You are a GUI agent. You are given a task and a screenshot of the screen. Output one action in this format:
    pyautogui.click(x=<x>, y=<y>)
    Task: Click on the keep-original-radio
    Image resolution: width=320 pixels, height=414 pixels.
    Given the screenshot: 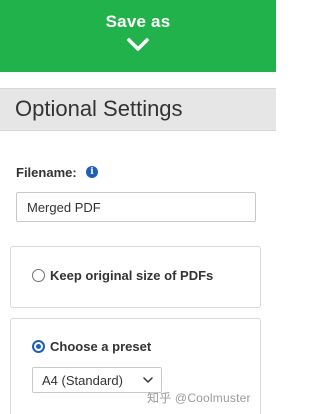 What is the action you would take?
    pyautogui.click(x=38, y=275)
    